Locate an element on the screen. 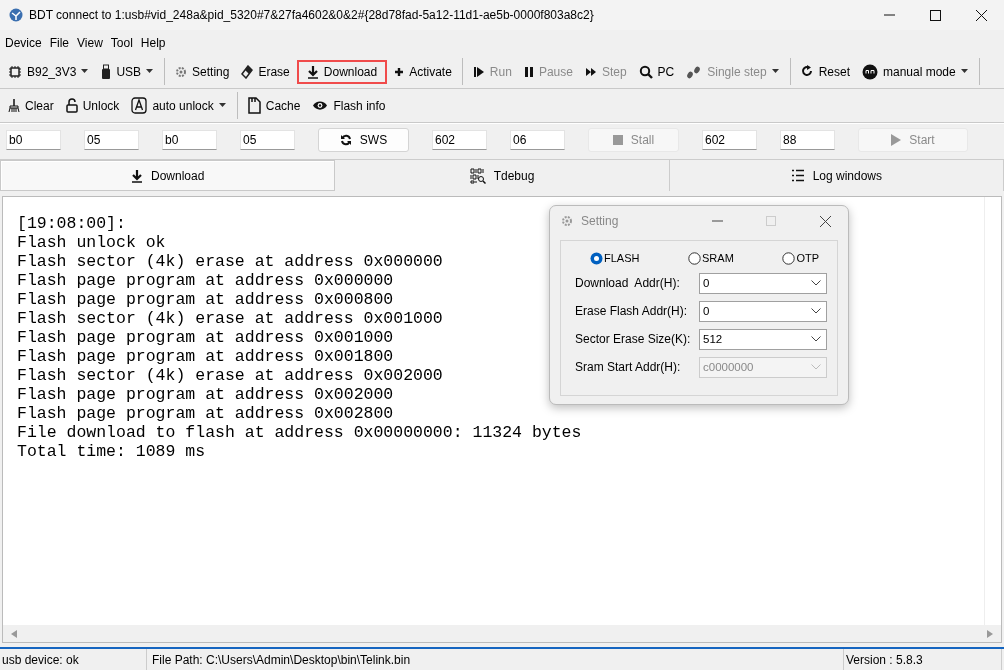 This screenshot has width=1004, height=670. maximize-icon is located at coordinates (771, 221).